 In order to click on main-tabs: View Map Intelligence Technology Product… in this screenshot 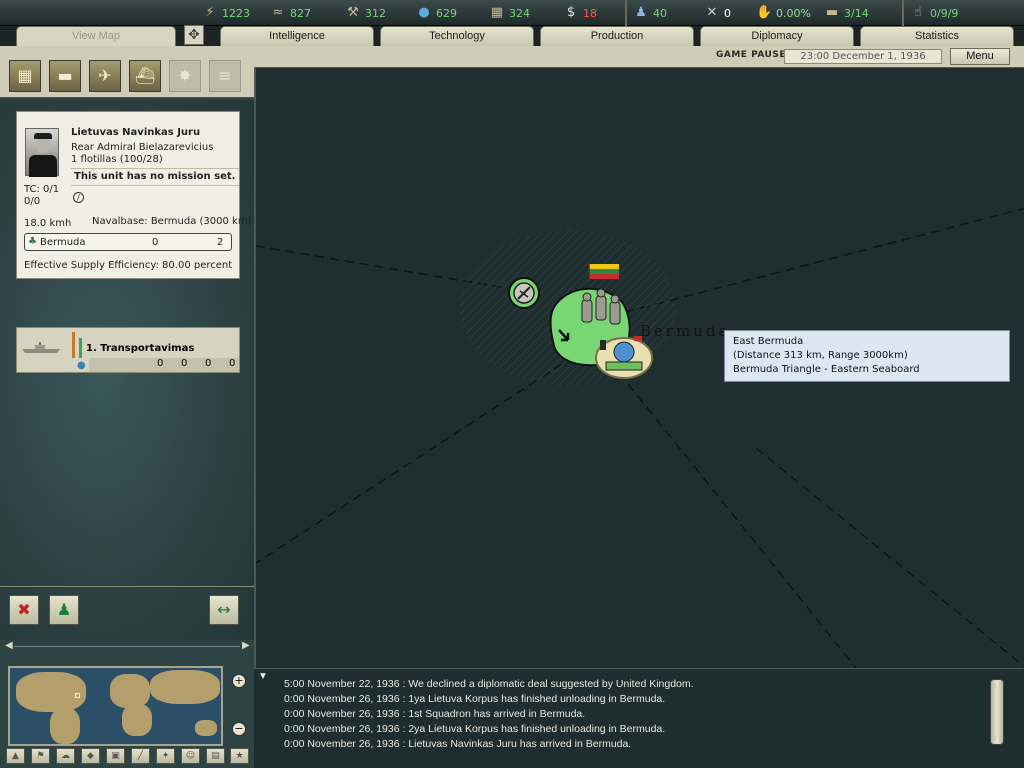, I will do `click(512, 37)`.